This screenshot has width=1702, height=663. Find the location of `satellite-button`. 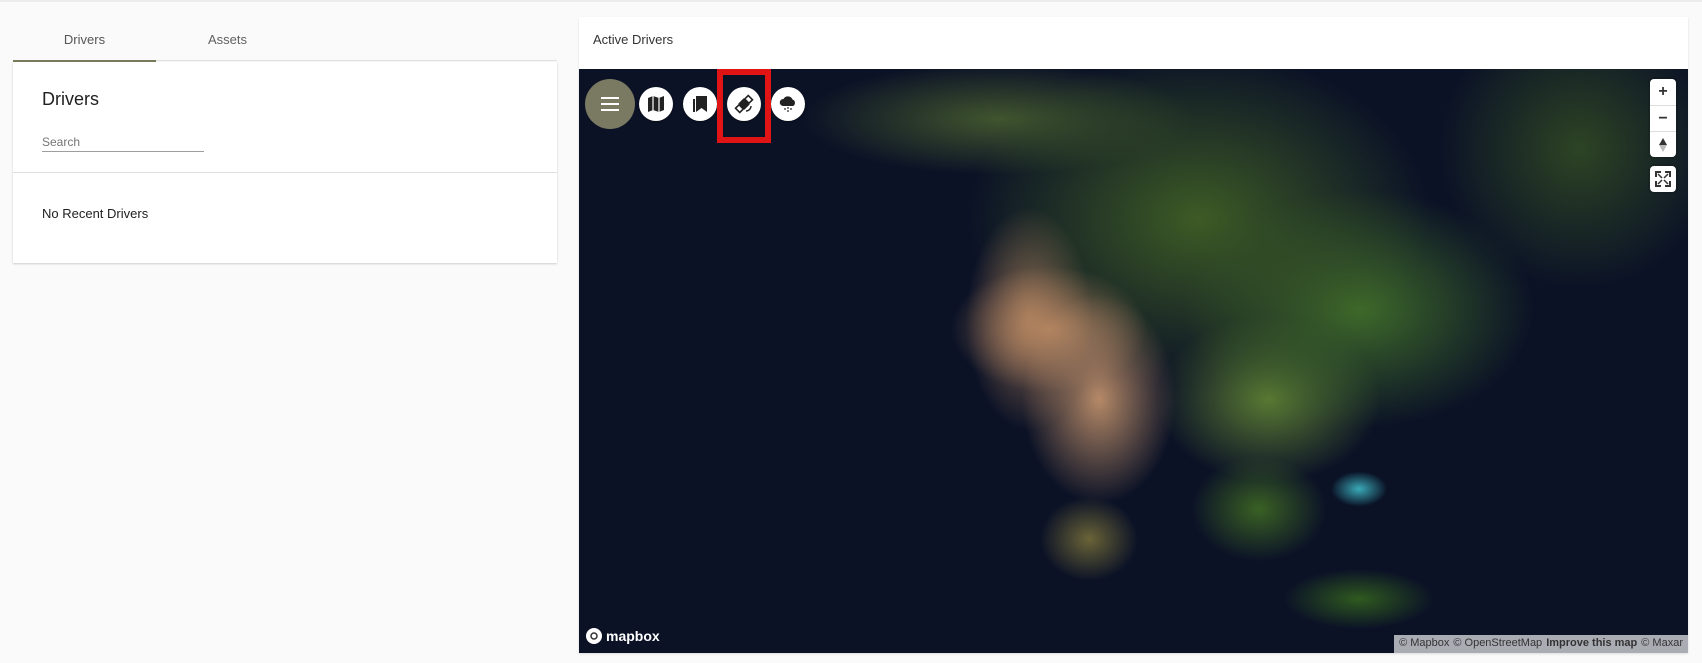

satellite-button is located at coordinates (744, 104).